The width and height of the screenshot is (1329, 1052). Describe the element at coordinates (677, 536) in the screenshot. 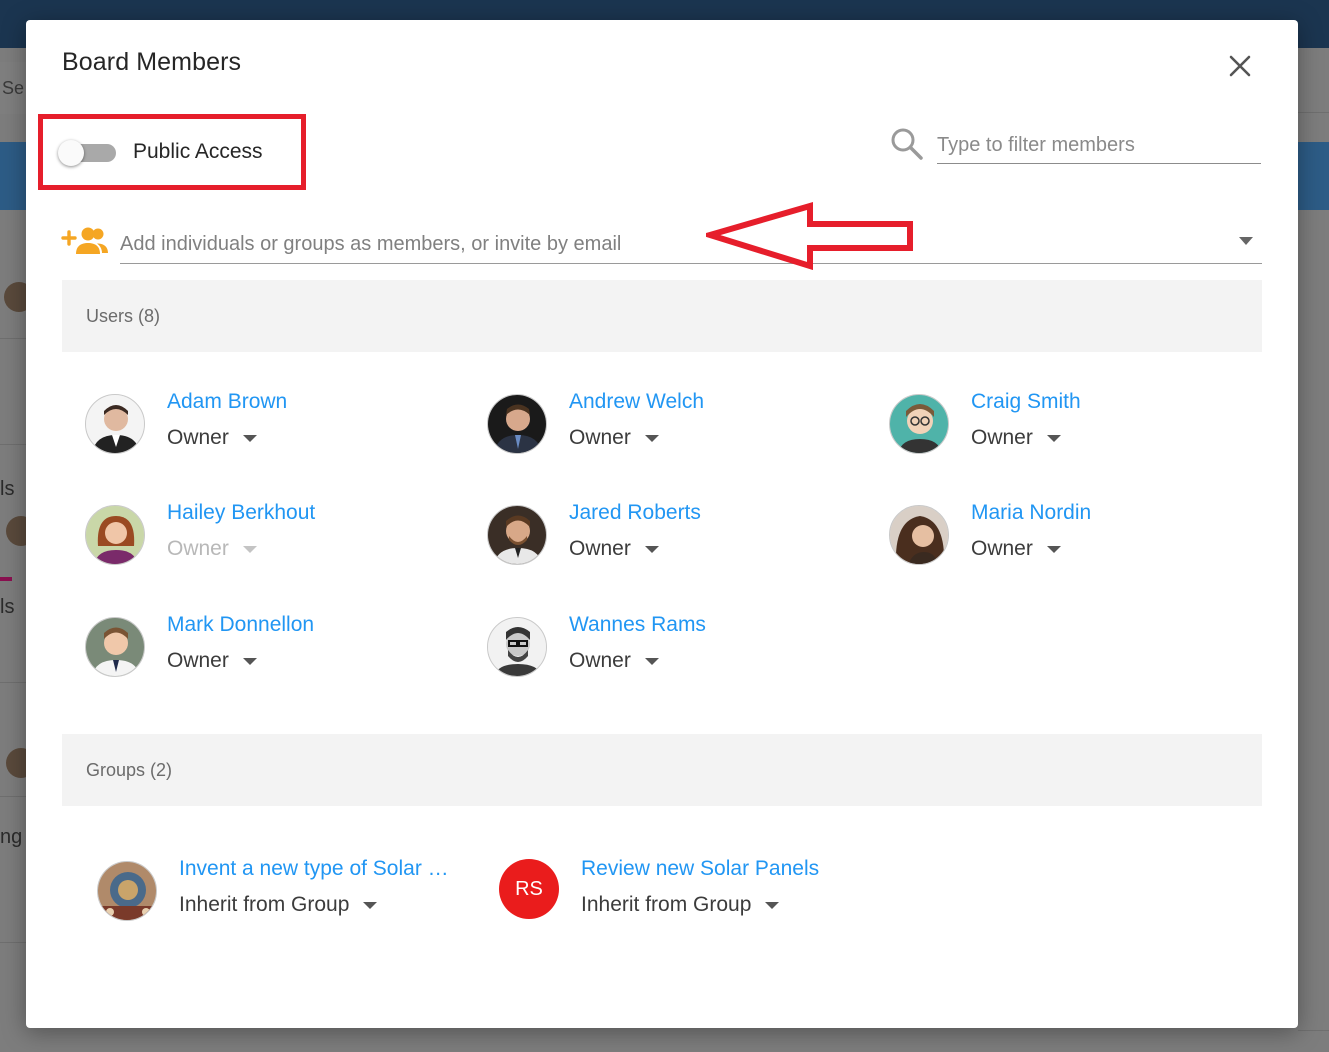

I see `member-card: Jared Roberts Owner` at that location.